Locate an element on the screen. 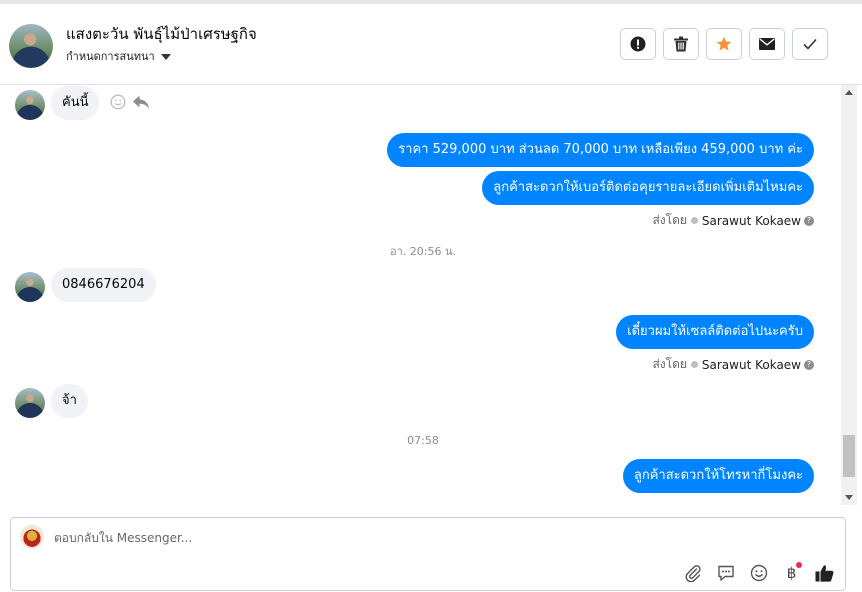  emoji-button is located at coordinates (758, 572).